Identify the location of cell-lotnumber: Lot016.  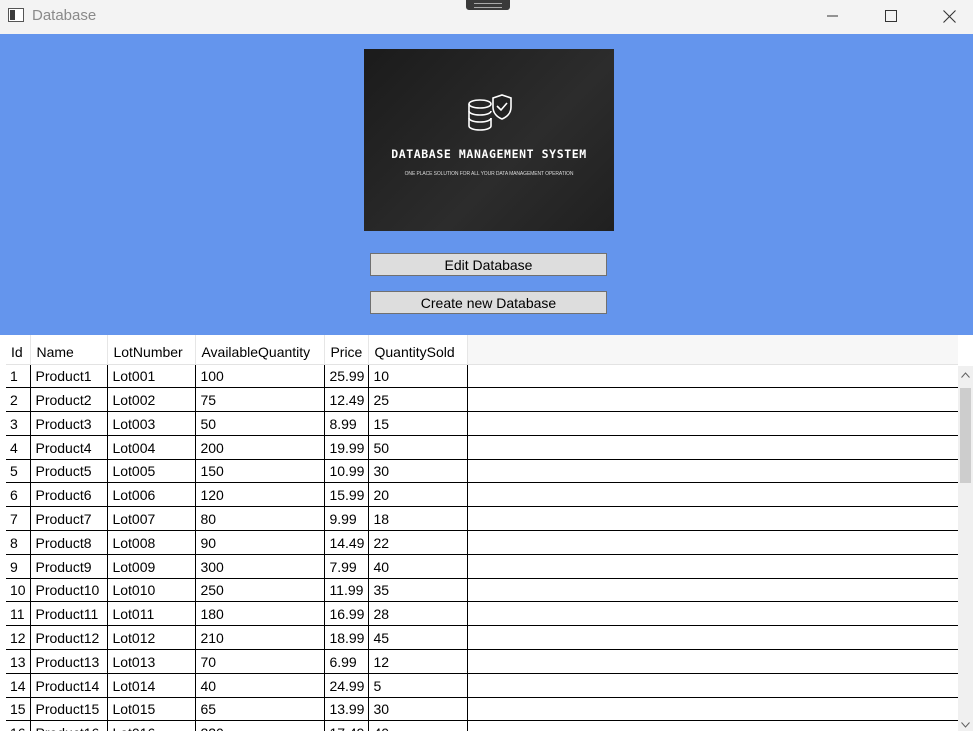
(152, 725).